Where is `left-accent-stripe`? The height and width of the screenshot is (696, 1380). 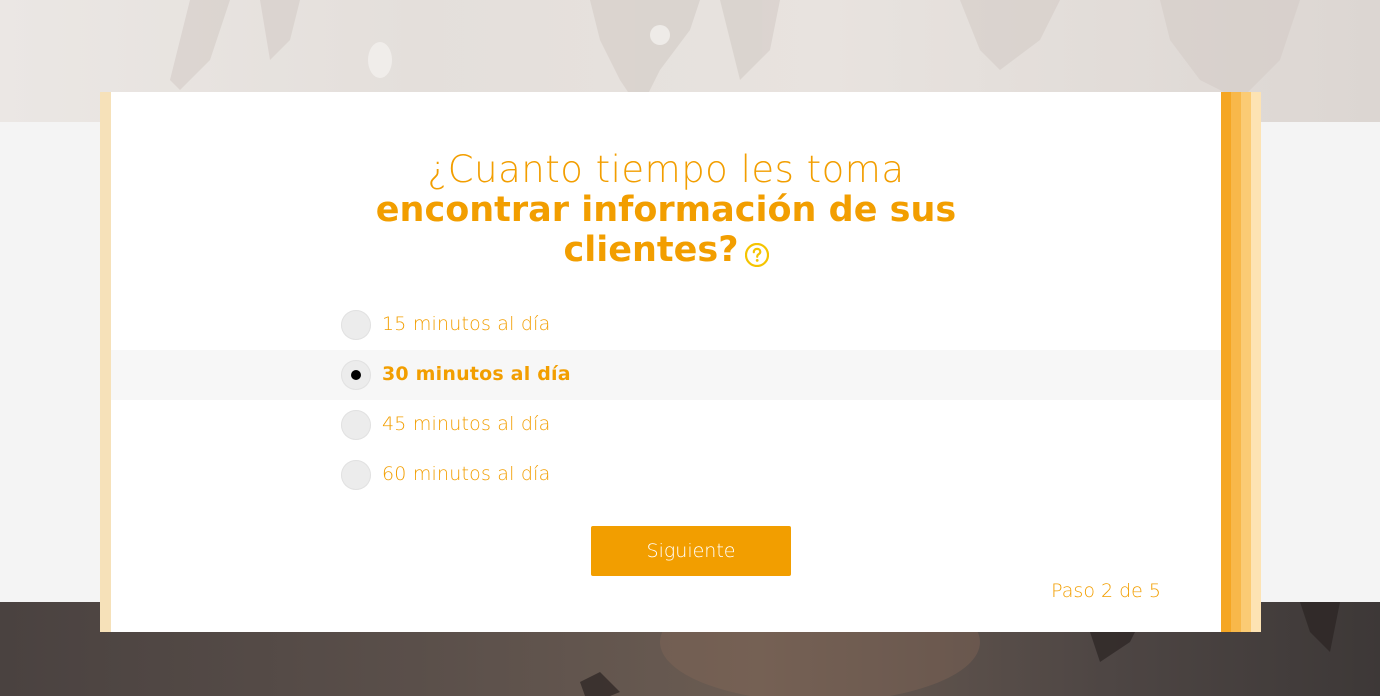 left-accent-stripe is located at coordinates (105, 362).